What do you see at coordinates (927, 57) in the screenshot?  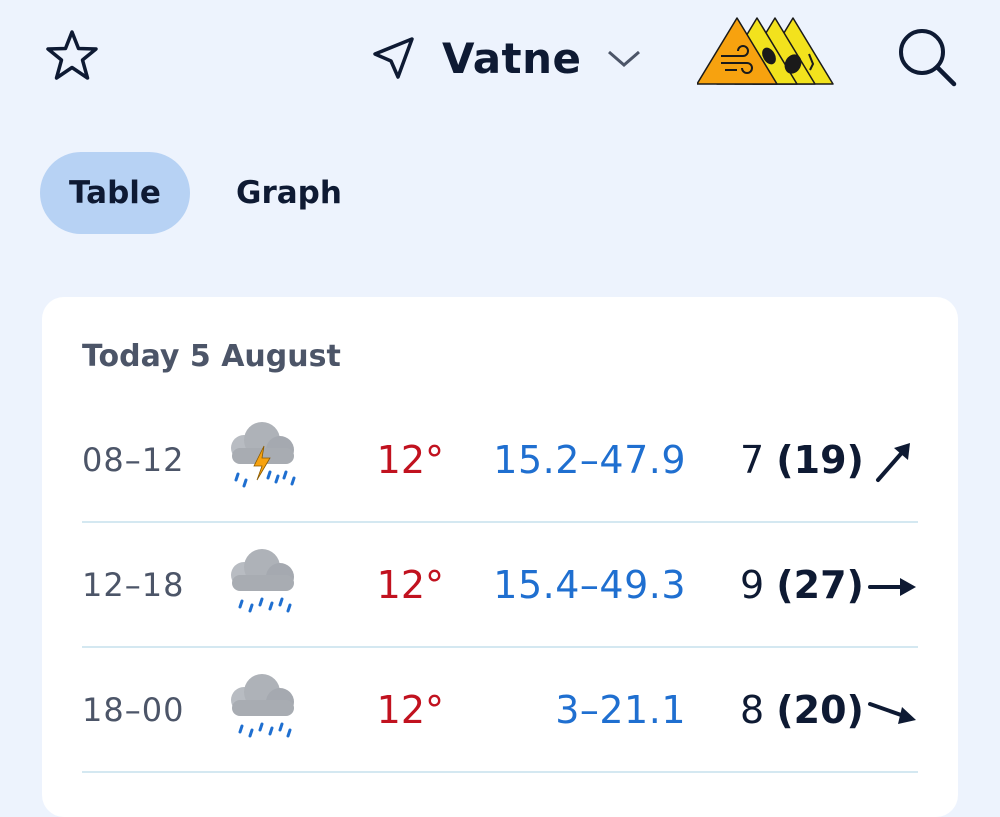 I see `search-icon` at bounding box center [927, 57].